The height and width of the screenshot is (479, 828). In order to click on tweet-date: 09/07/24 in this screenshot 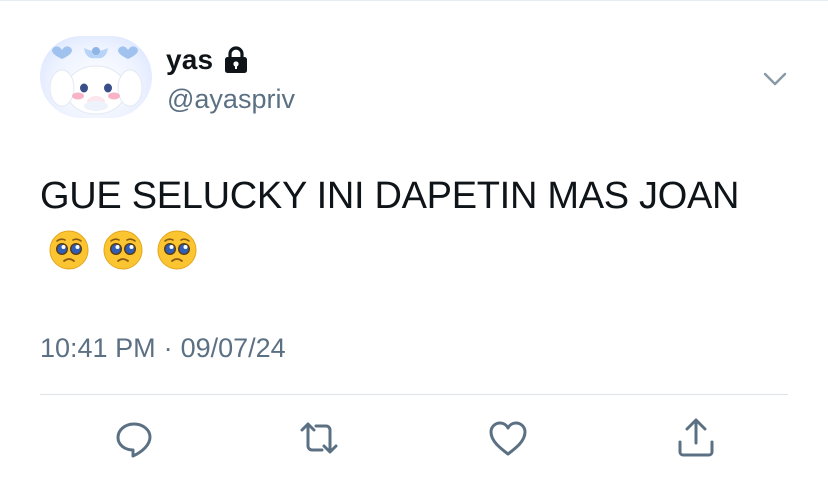, I will do `click(233, 348)`.